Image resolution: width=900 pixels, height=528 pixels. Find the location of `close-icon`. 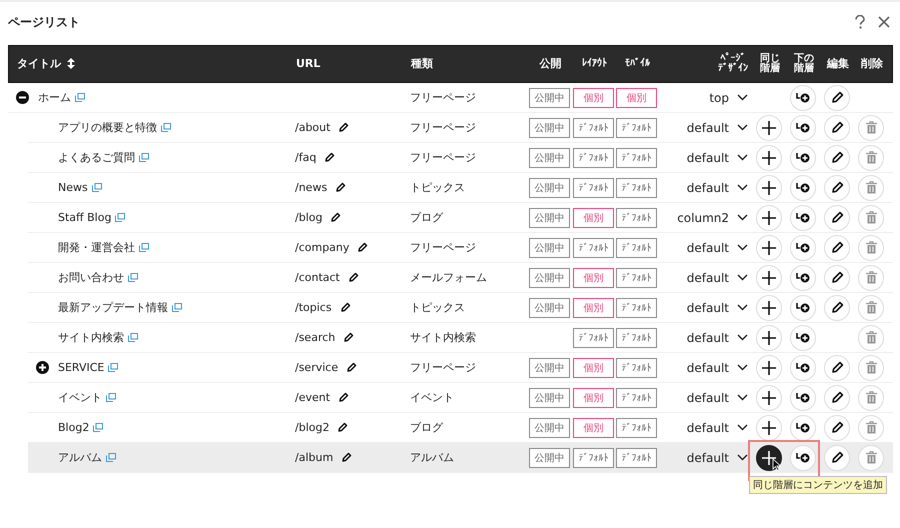

close-icon is located at coordinates (884, 22).